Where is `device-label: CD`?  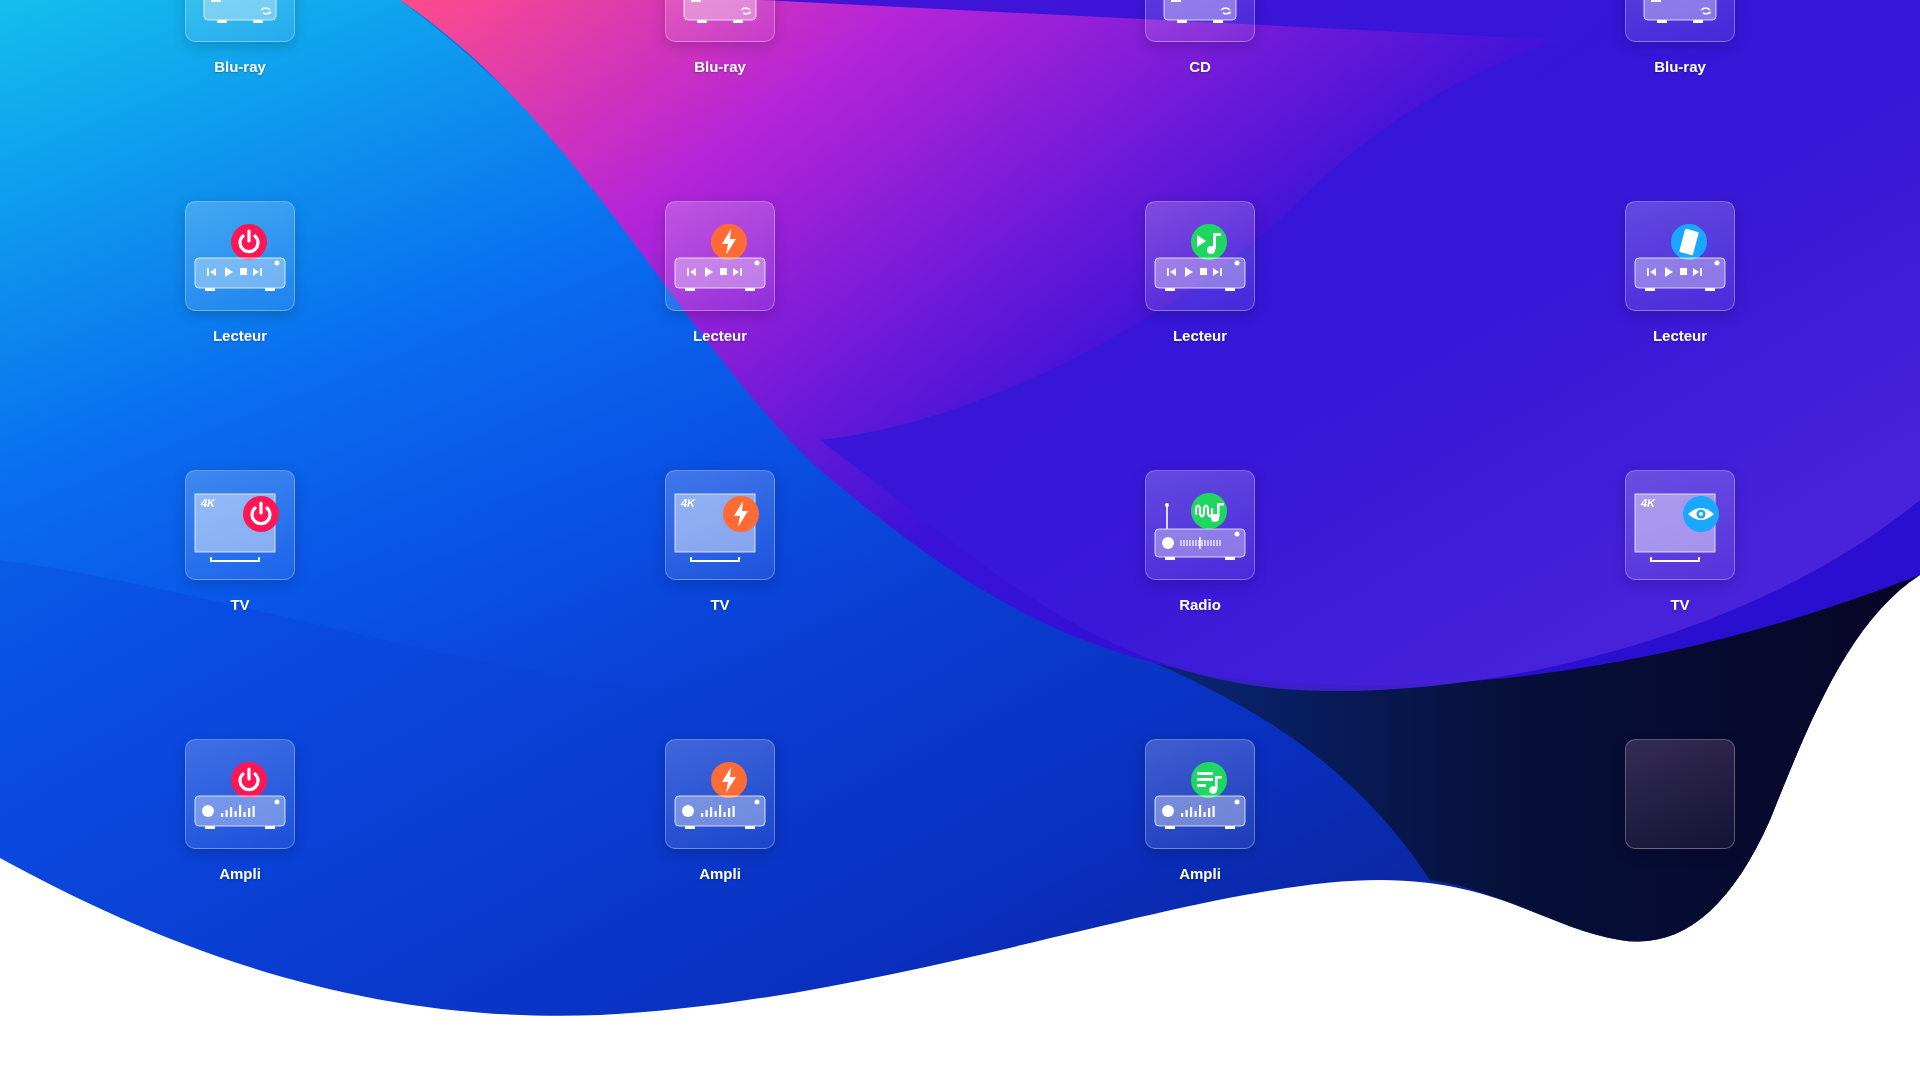
device-label: CD is located at coordinates (1200, 66).